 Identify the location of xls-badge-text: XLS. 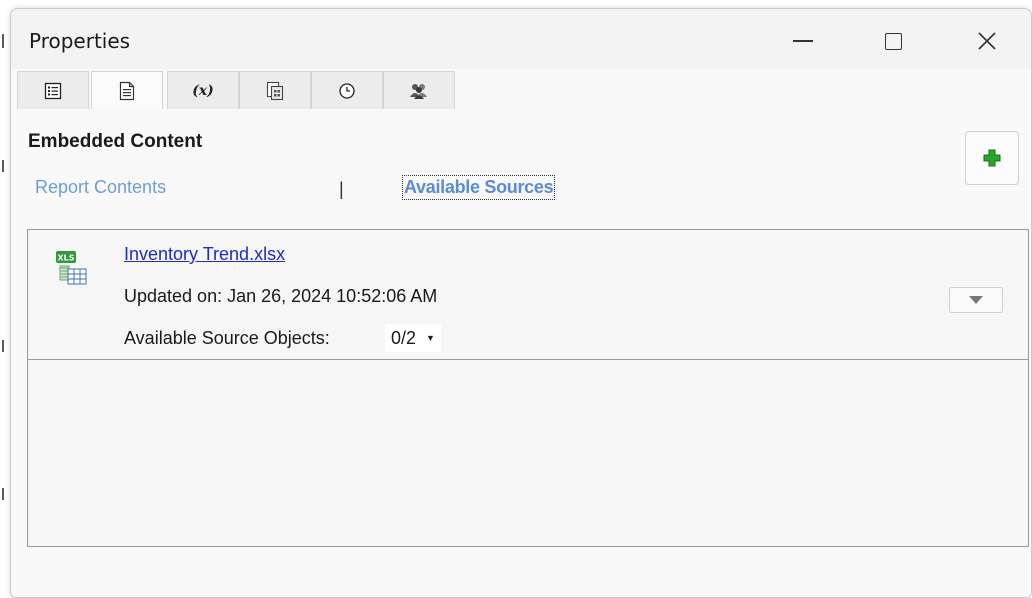
(65, 258).